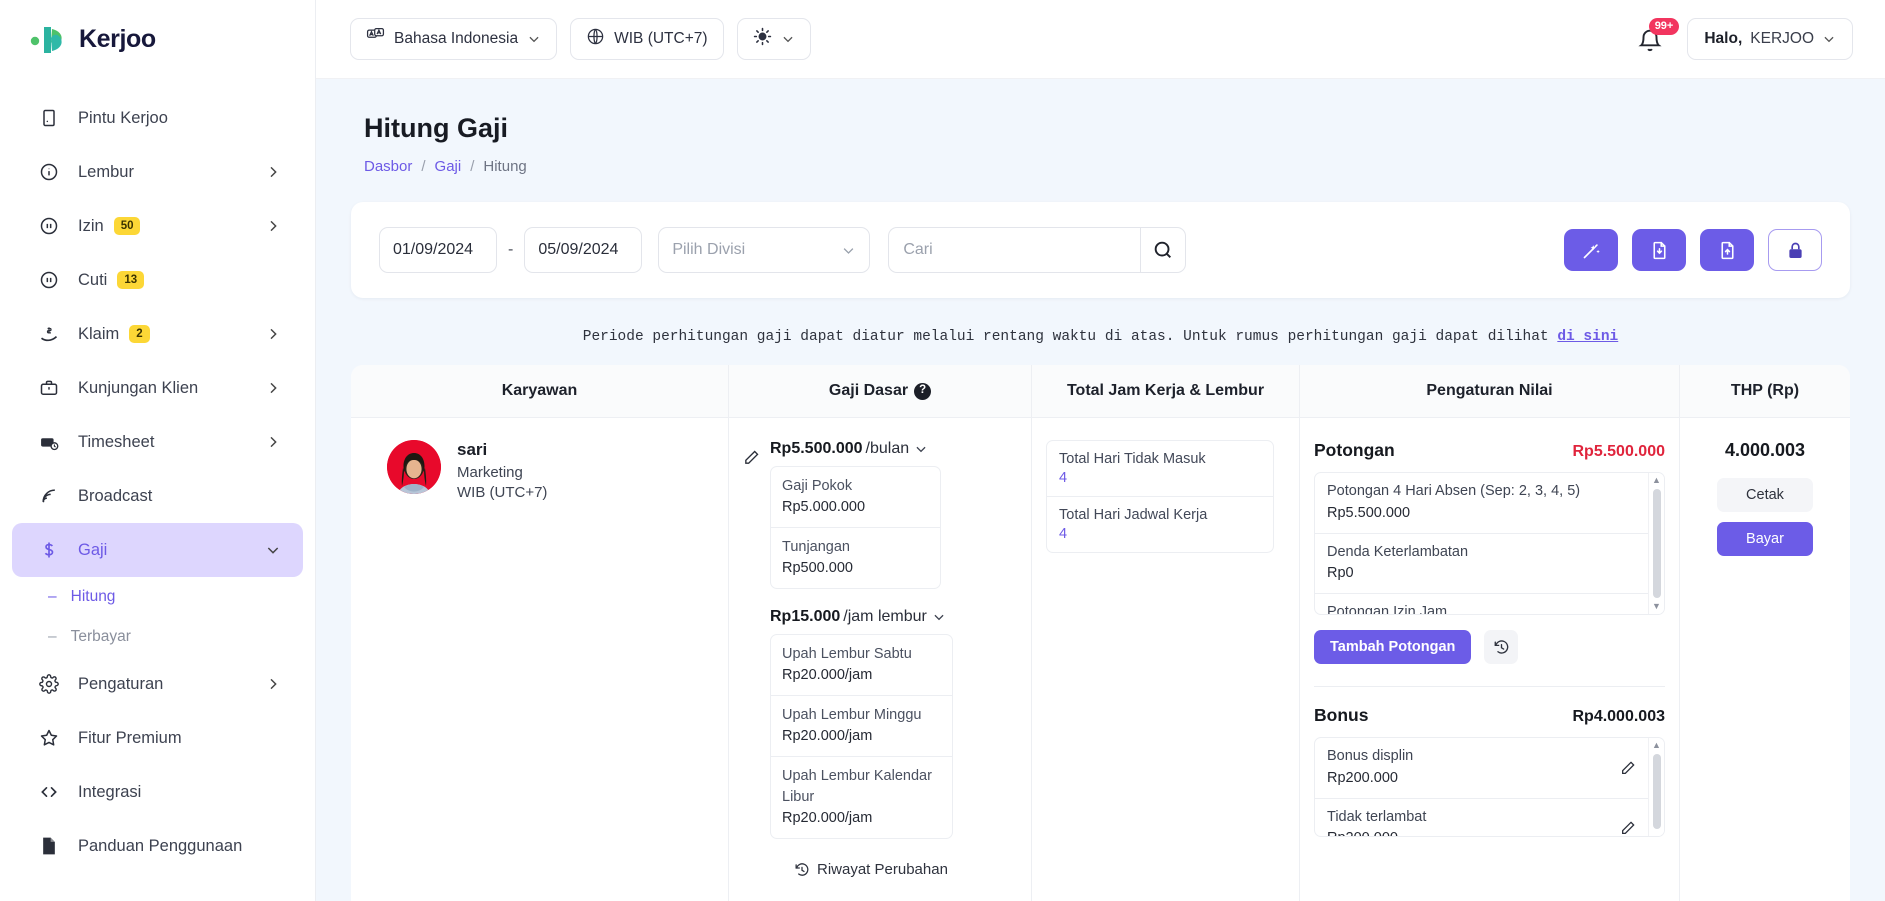  I want to click on code-icon, so click(49, 792).